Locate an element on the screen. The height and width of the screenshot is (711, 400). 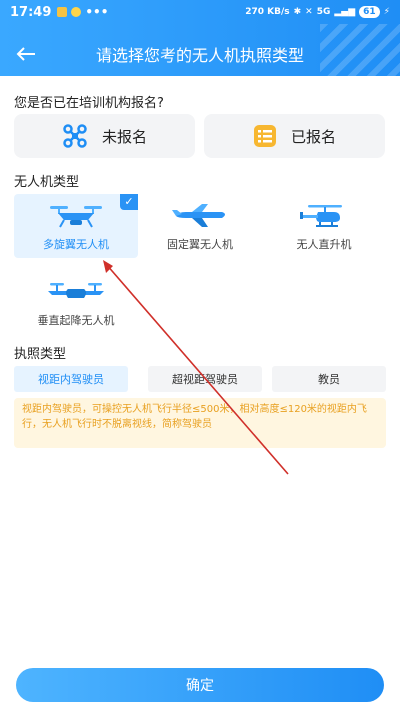
drone-type-fixed-wing: 固定翼无人机 is located at coordinates (200, 226).